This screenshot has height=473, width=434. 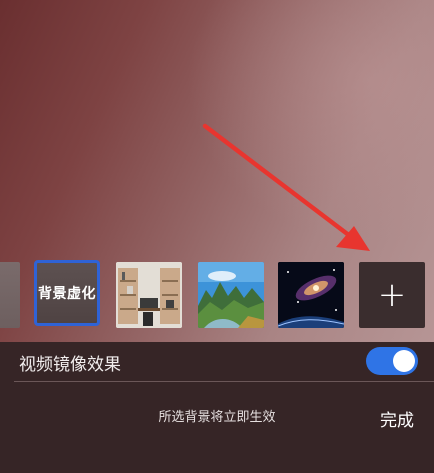 I want to click on background-option-mountain, so click(x=231, y=295).